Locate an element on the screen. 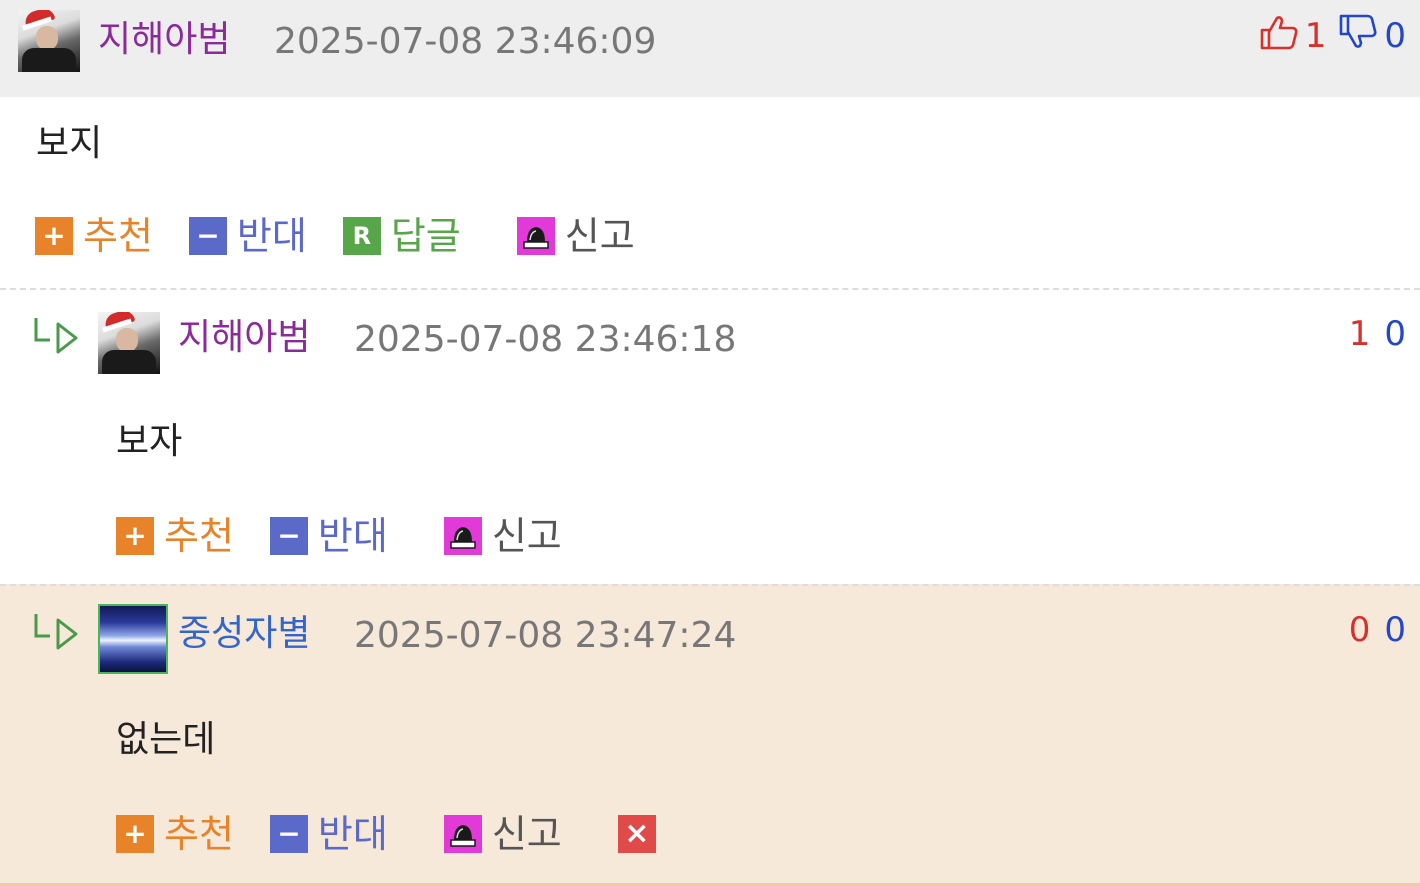 Image resolution: width=1420 pixels, height=886 pixels. comment-actions: + 추천 − 반대 신고 is located at coordinates (357, 536).